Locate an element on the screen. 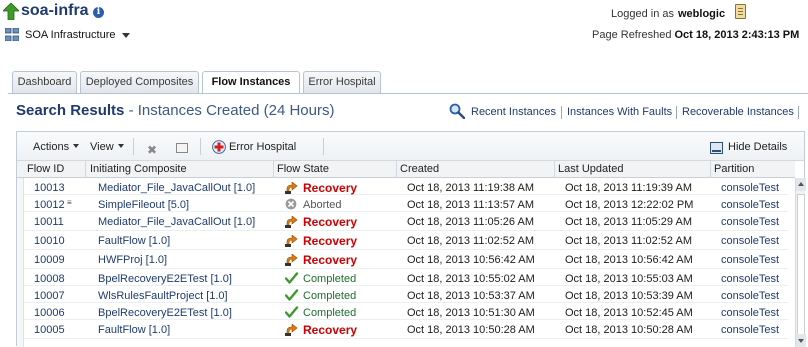 Image resolution: width=808 pixels, height=347 pixels. up-arrow-icon is located at coordinates (11, 11).